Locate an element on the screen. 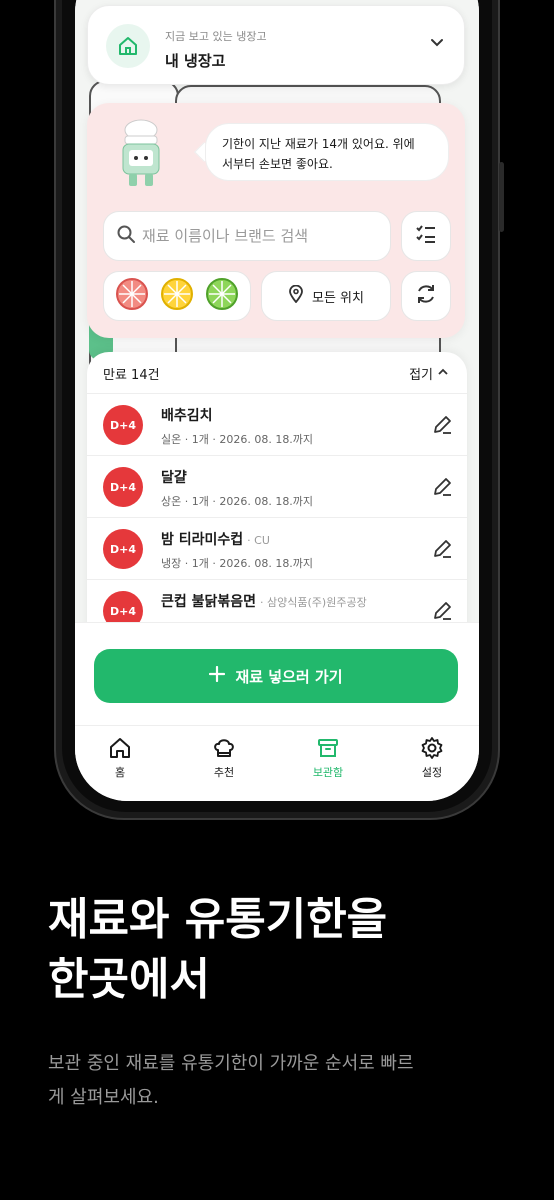 The width and height of the screenshot is (554, 1200). item-name-text: 배추김치 is located at coordinates (187, 416).